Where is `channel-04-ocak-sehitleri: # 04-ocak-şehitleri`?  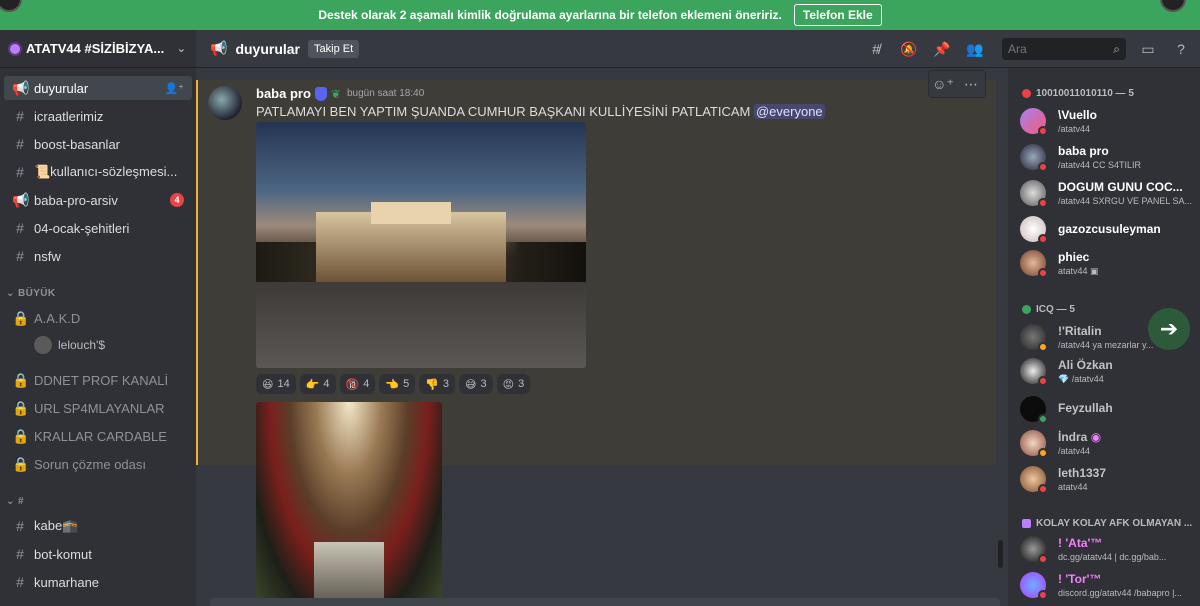 channel-04-ocak-sehitleri: # 04-ocak-şehitleri is located at coordinates (98, 228).